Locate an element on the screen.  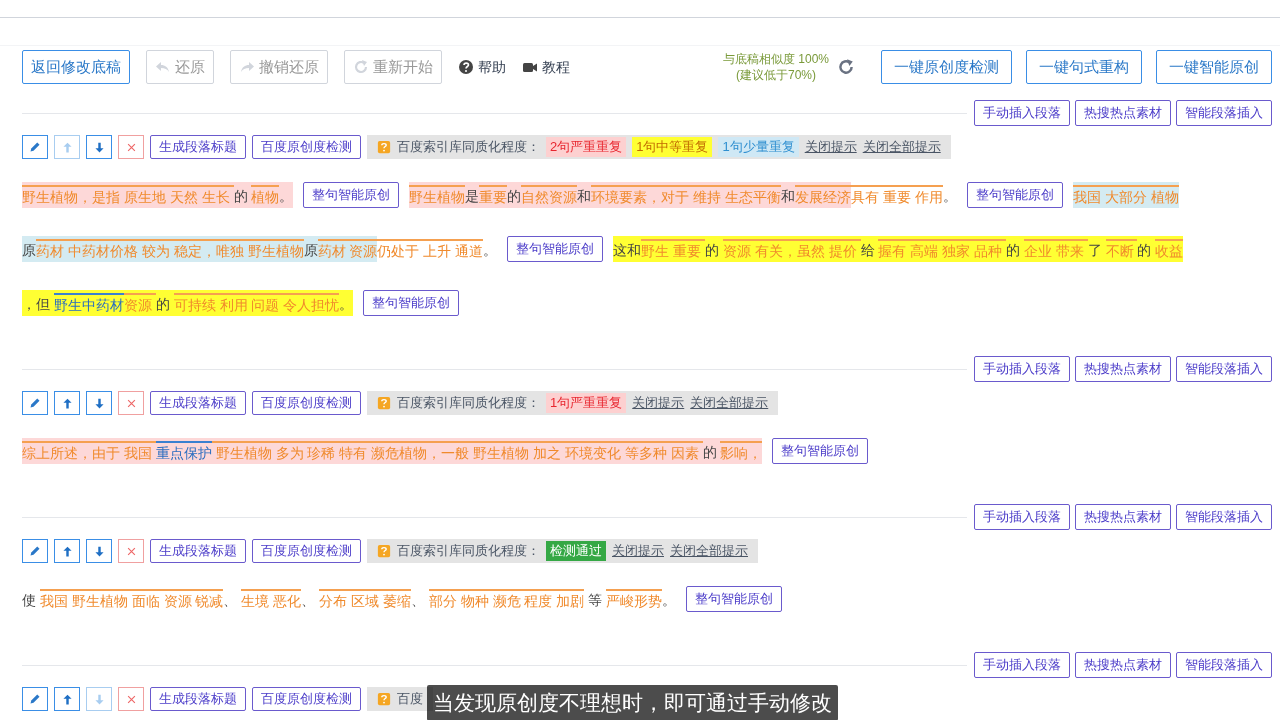
highlighted-sentence: 野生植物，是指 原生地 天然 生长 的 植物。 is located at coordinates (158, 195).